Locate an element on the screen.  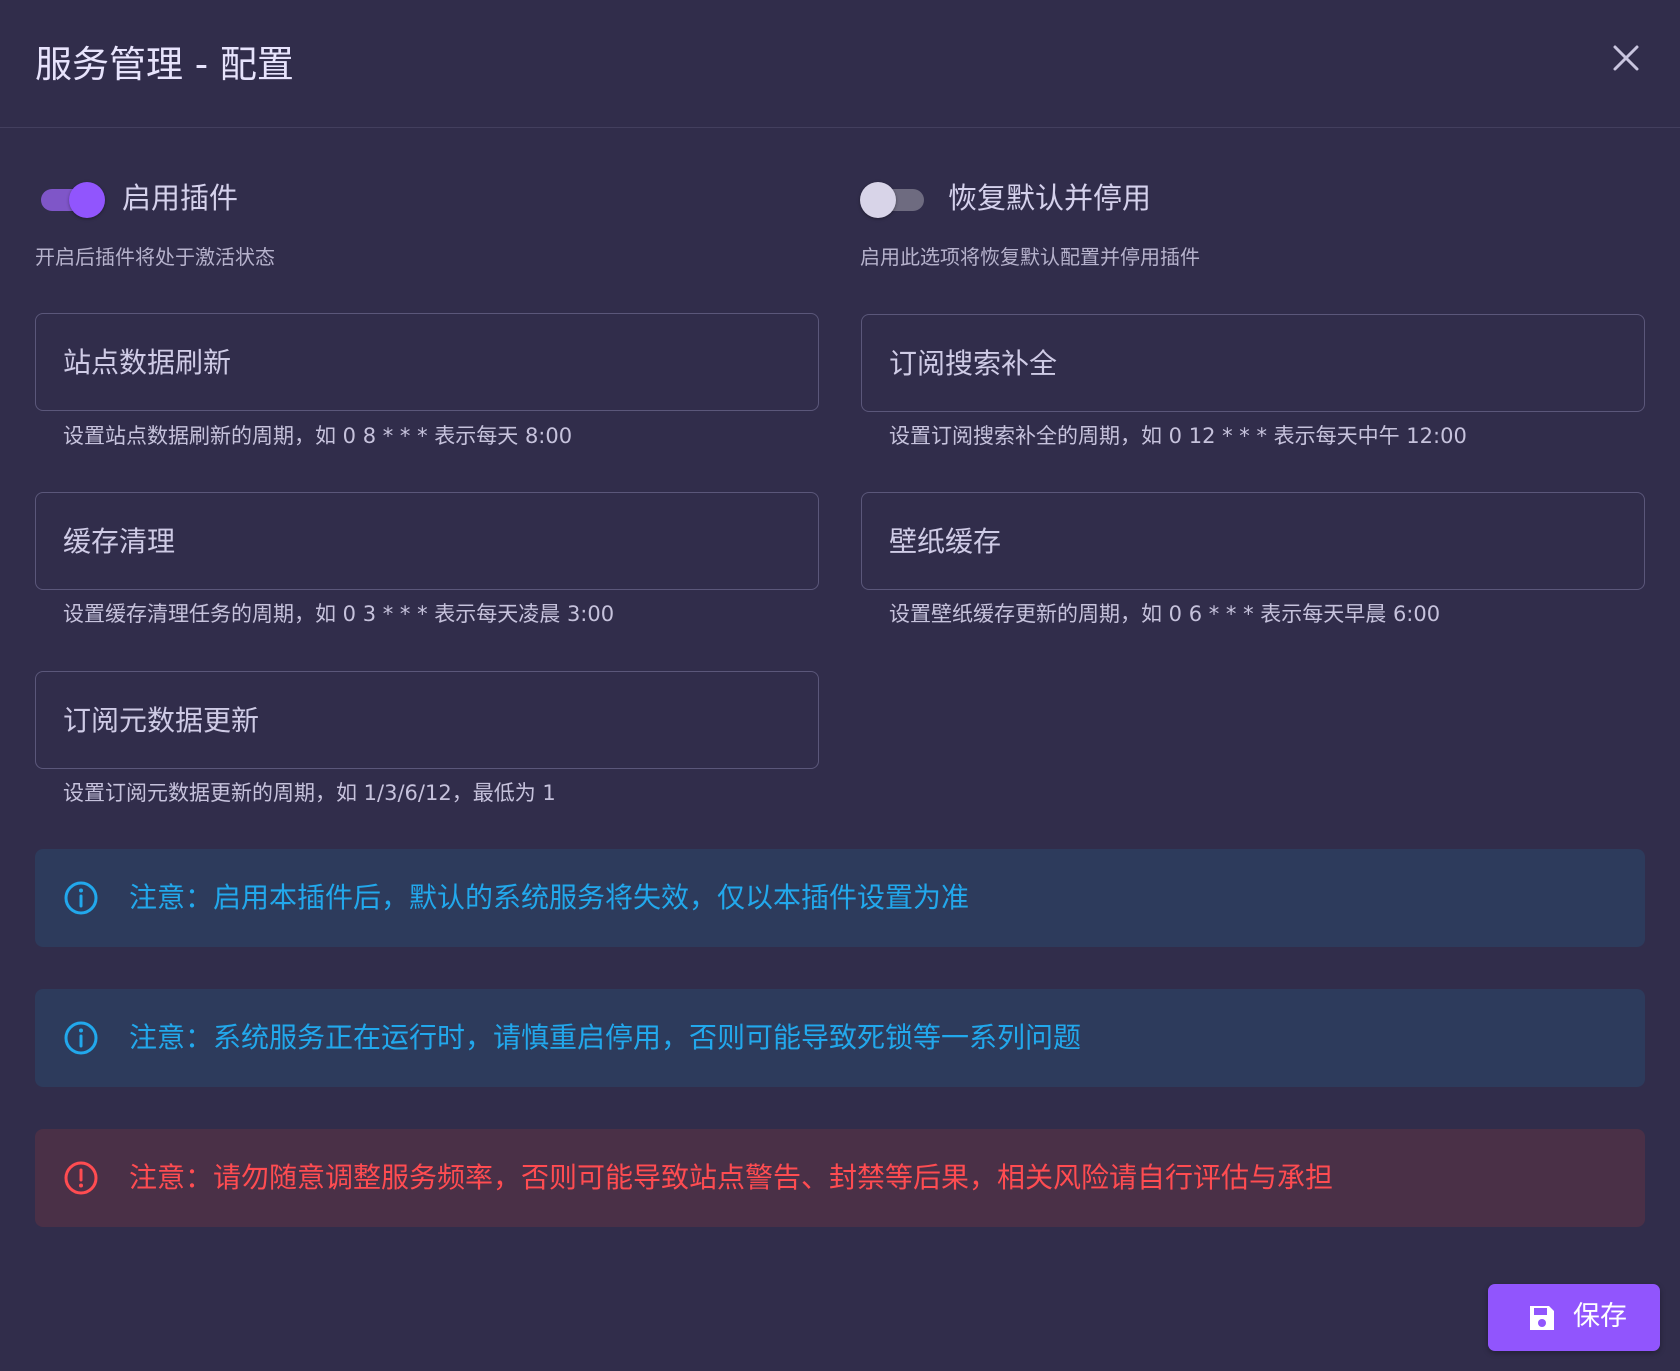
subscribe-search-field is located at coordinates (1253, 363).